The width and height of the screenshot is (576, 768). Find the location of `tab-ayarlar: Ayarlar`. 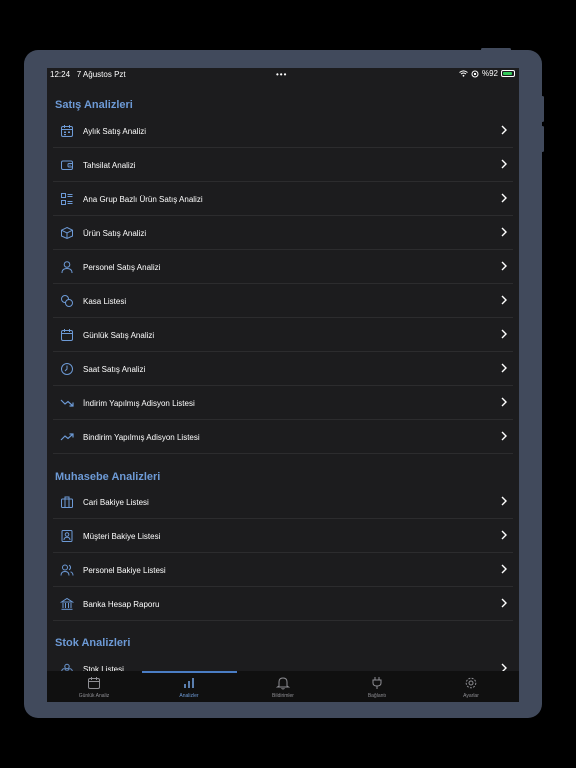

tab-ayarlar: Ayarlar is located at coordinates (471, 686).